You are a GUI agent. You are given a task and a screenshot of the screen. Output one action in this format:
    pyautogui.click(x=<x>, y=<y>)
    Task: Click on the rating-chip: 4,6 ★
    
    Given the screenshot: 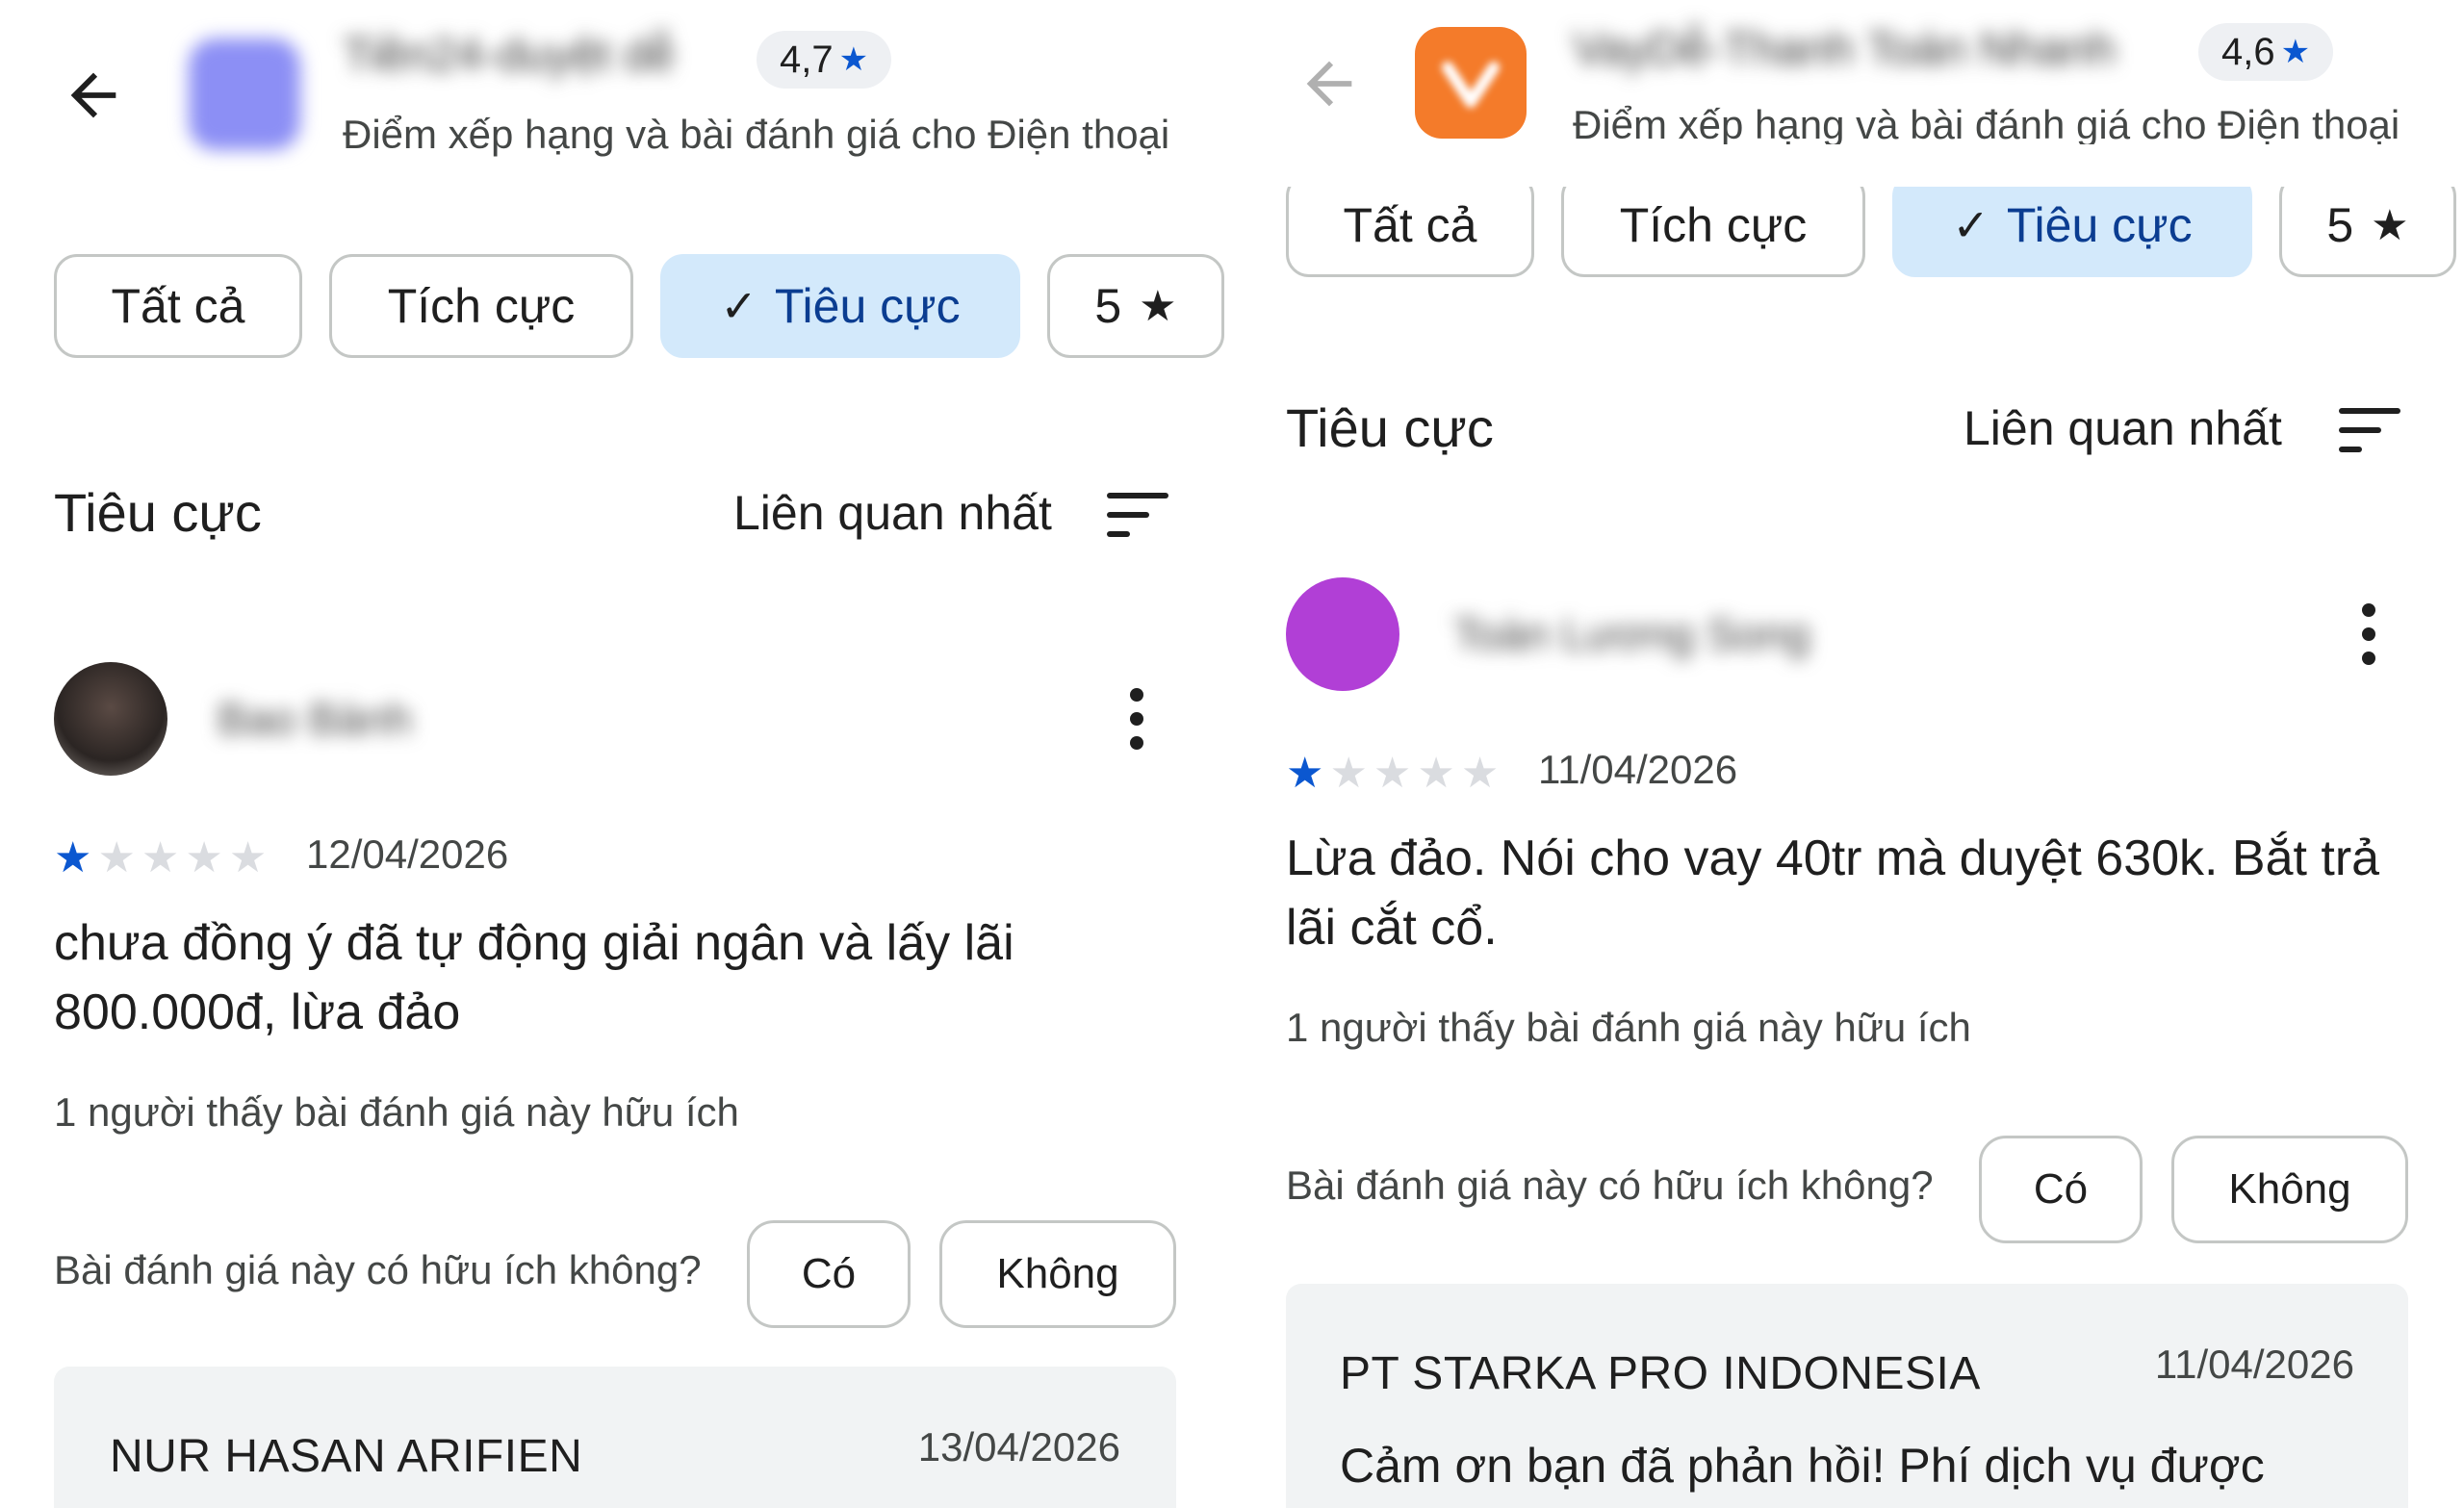 What is the action you would take?
    pyautogui.click(x=2266, y=52)
    